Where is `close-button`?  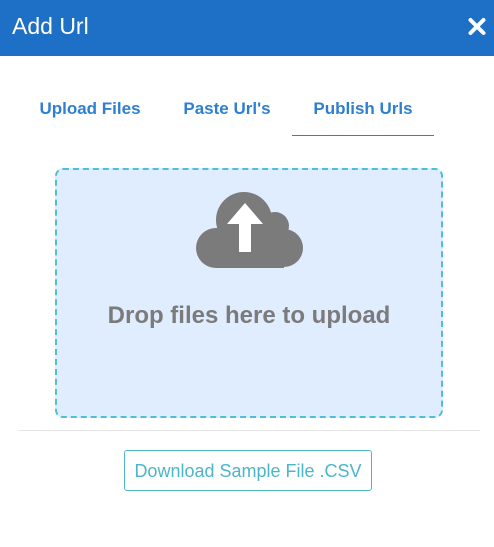
close-button is located at coordinates (477, 26).